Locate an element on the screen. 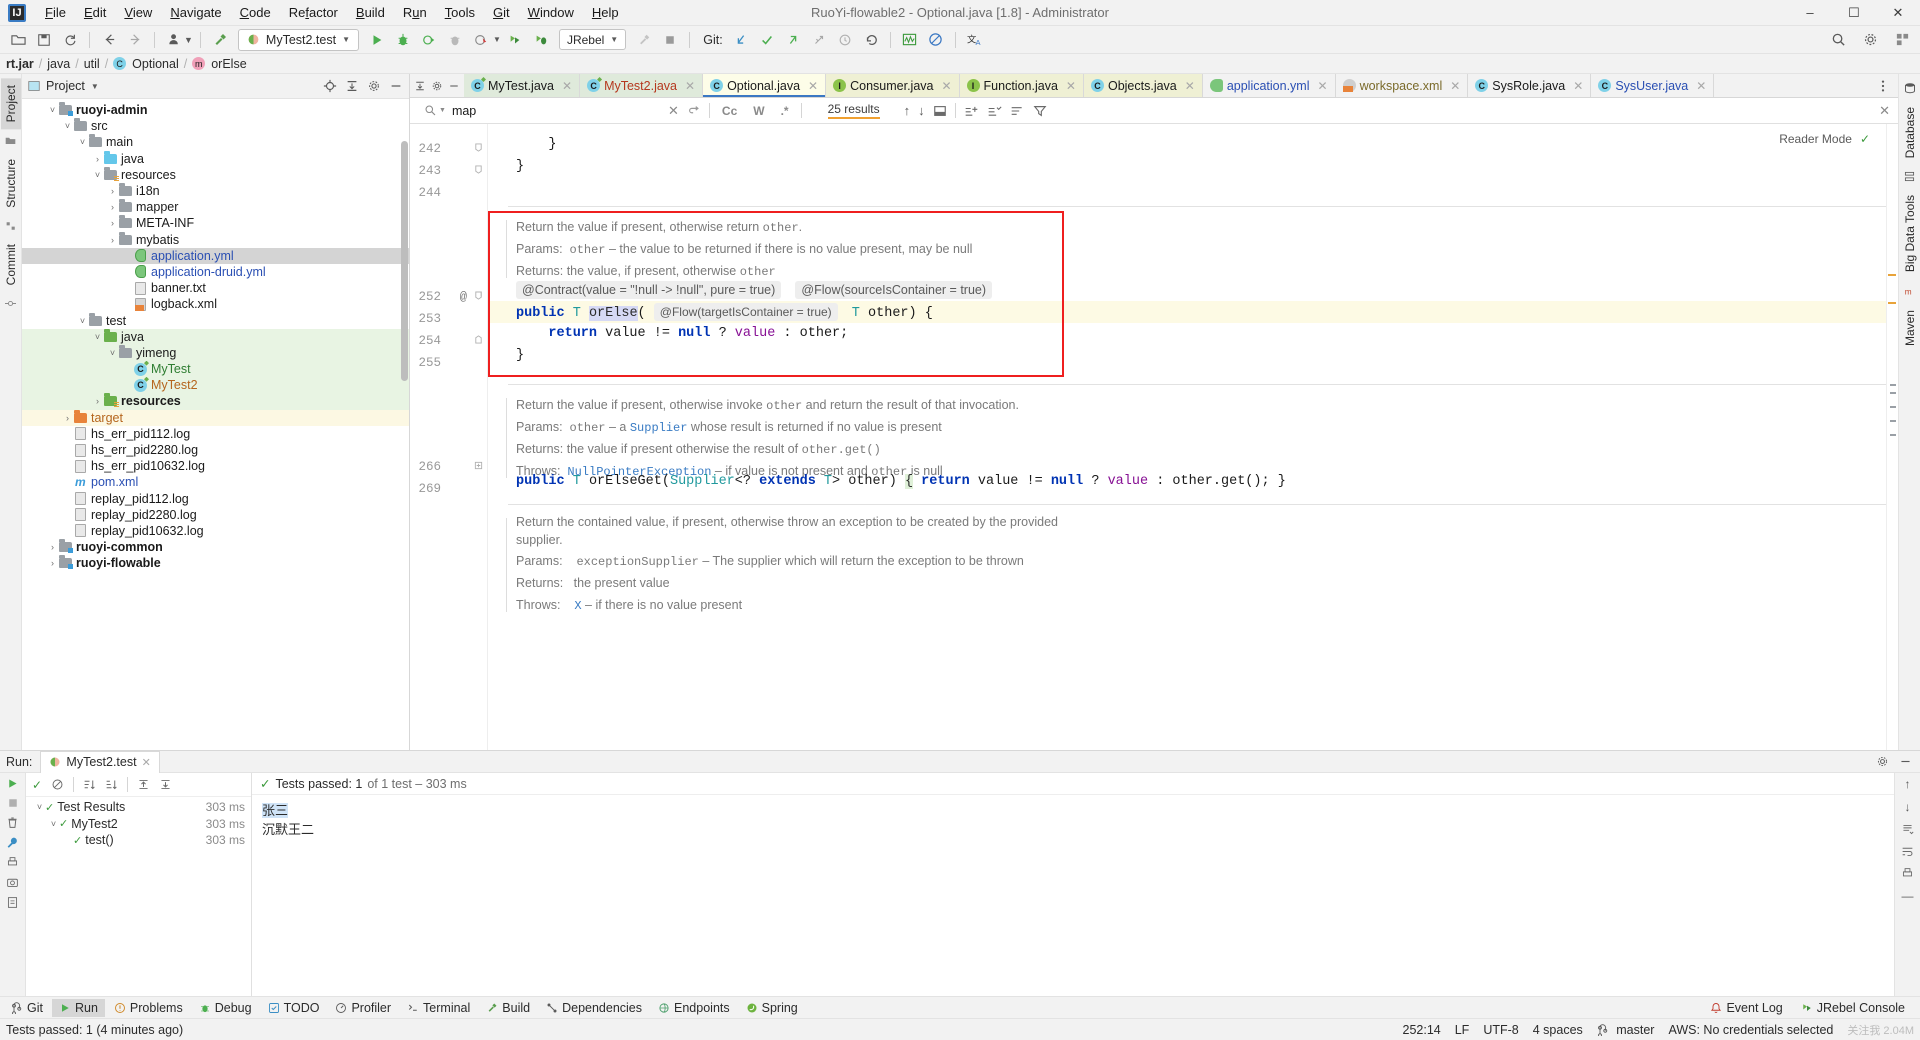 This screenshot has width=1920, height=1040. editor-tab-sysrole-java: C SysRole.java ✕ is located at coordinates (1530, 85).